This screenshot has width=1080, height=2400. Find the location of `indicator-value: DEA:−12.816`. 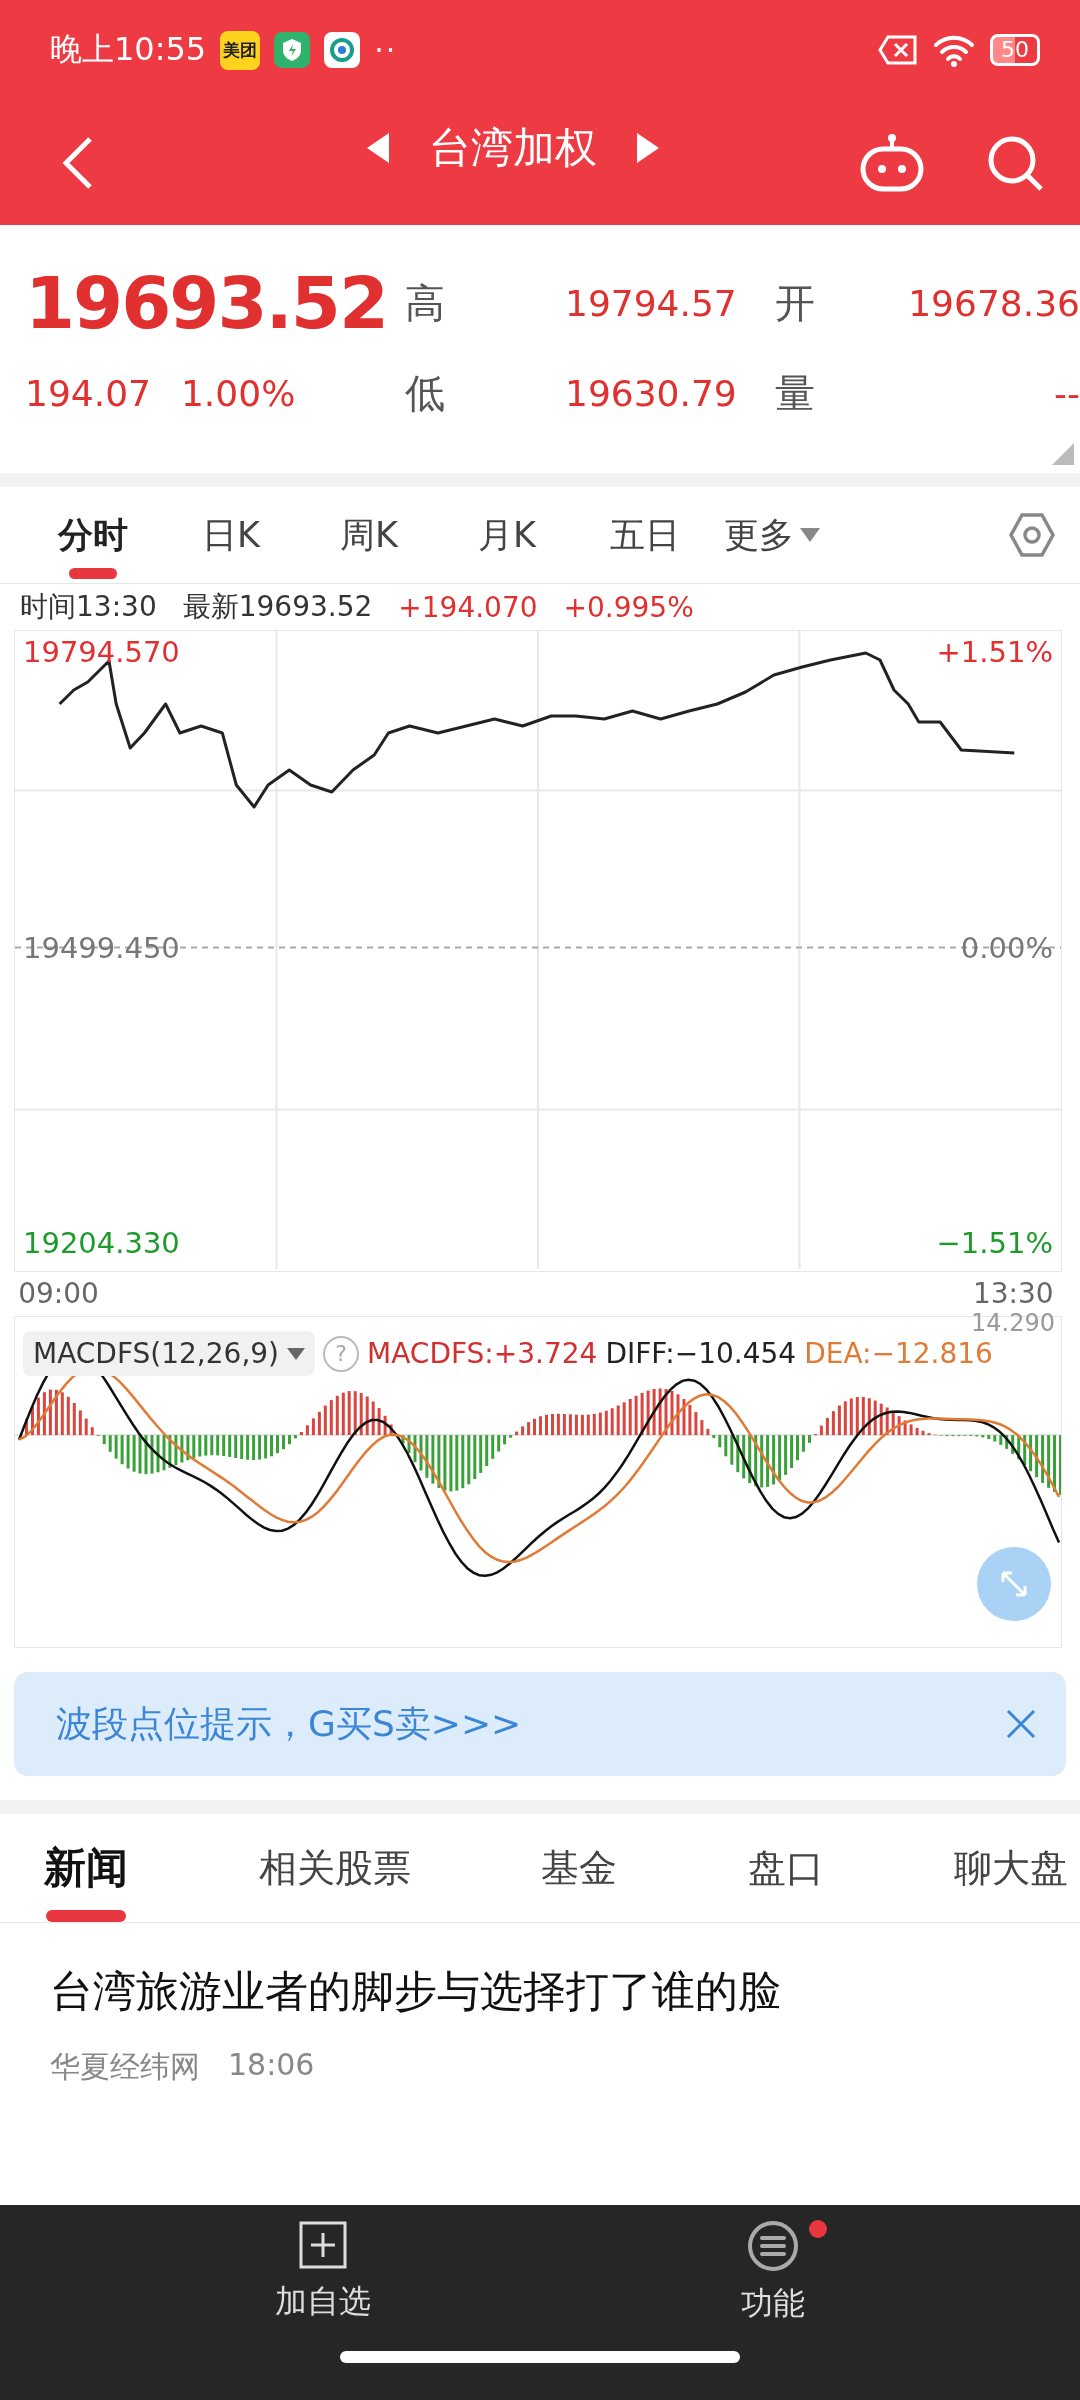

indicator-value: DEA:−12.816 is located at coordinates (898, 1353).